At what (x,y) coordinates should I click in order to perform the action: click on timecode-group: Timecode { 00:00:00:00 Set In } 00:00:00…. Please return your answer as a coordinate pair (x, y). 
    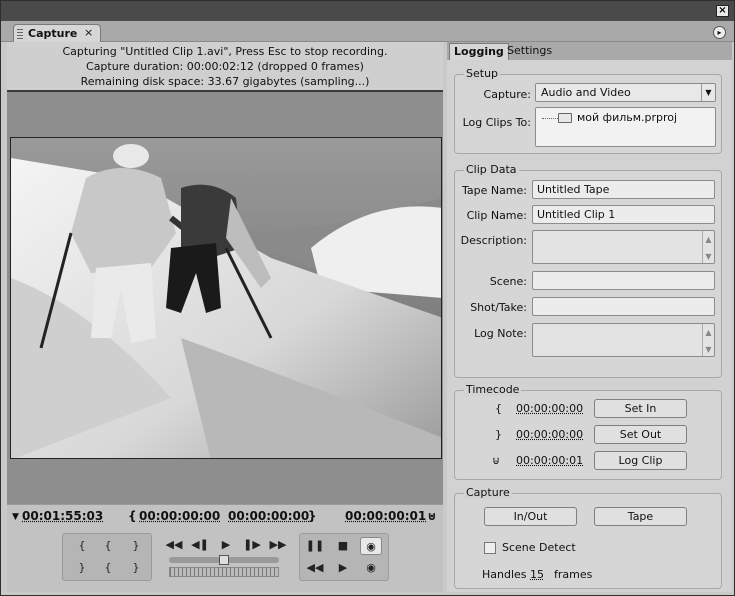
    Looking at the image, I should click on (588, 431).